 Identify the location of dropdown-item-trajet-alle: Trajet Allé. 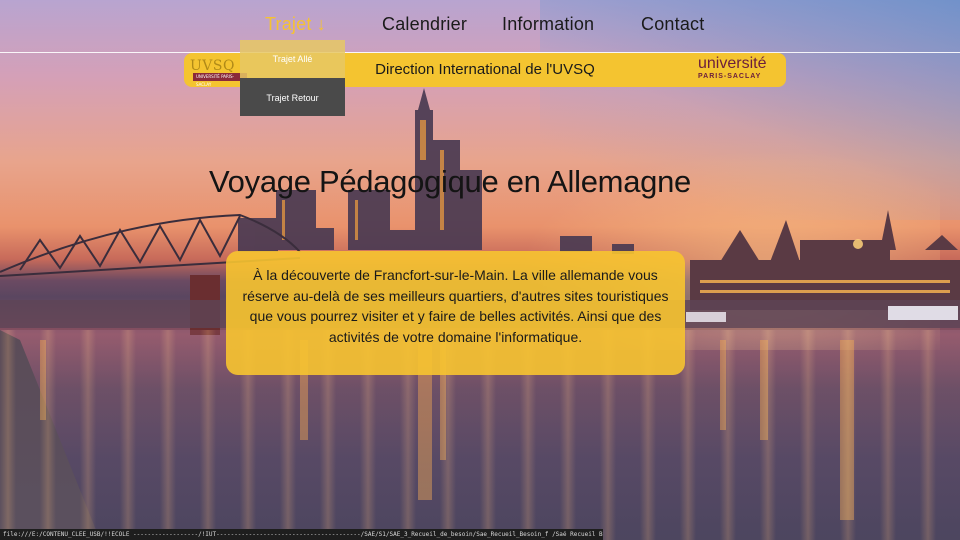
(292, 59).